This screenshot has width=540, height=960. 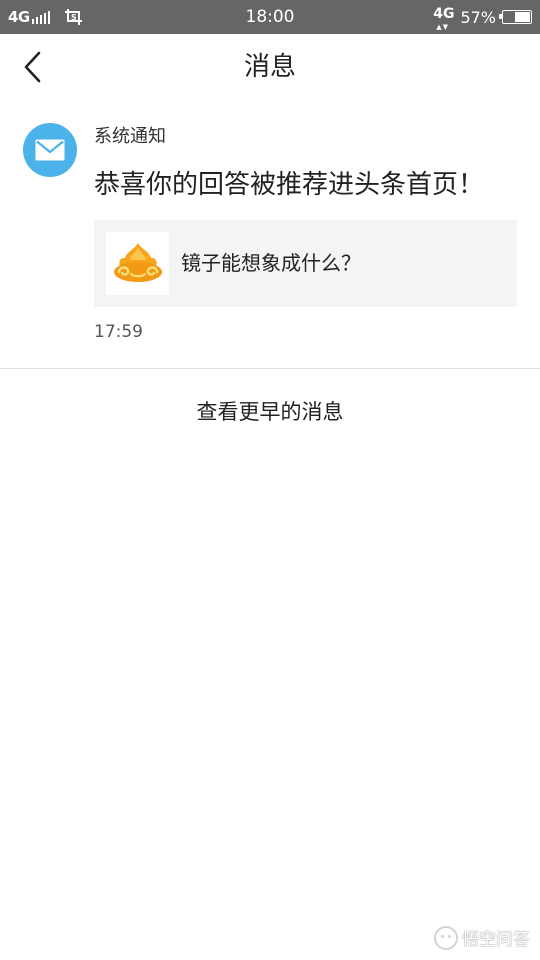 I want to click on watermark-text: 悟空问答, so click(x=496, y=940).